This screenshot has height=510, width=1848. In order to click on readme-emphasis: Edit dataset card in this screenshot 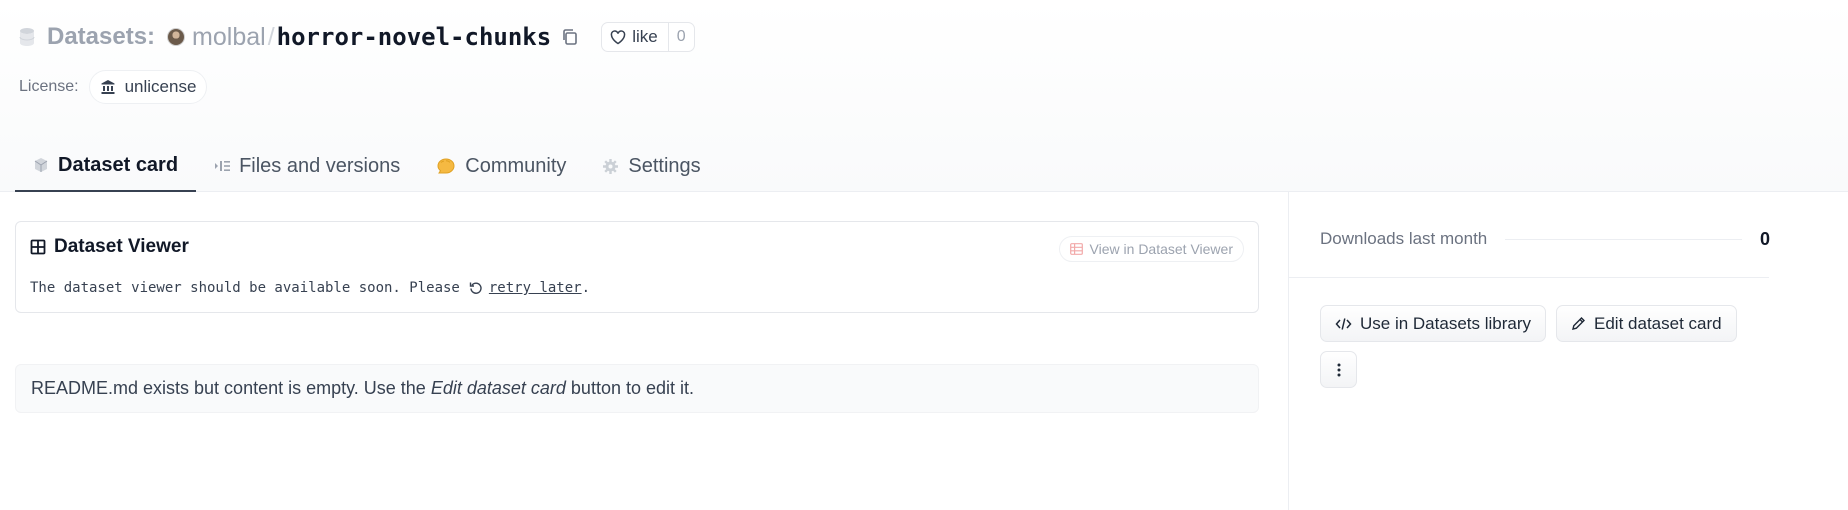, I will do `click(498, 388)`.